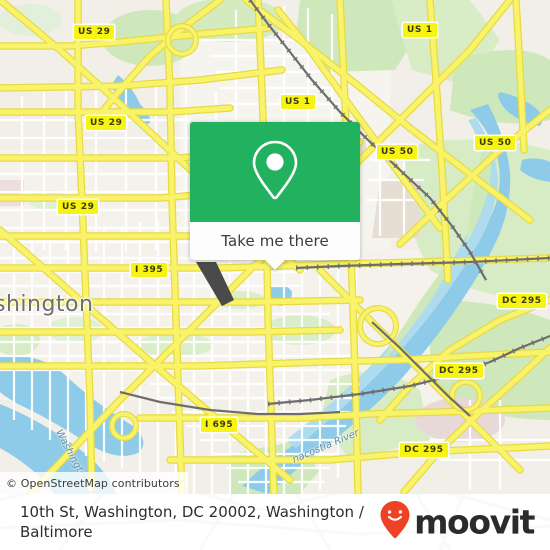 This screenshot has height=550, width=550. What do you see at coordinates (275, 241) in the screenshot?
I see `take-me-there-button: Take me there` at bounding box center [275, 241].